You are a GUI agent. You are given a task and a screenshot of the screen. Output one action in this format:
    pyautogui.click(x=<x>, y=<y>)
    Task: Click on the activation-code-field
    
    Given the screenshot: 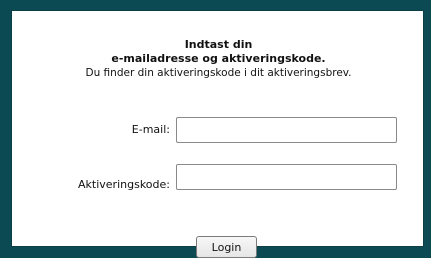 What is the action you would take?
    pyautogui.click(x=286, y=177)
    